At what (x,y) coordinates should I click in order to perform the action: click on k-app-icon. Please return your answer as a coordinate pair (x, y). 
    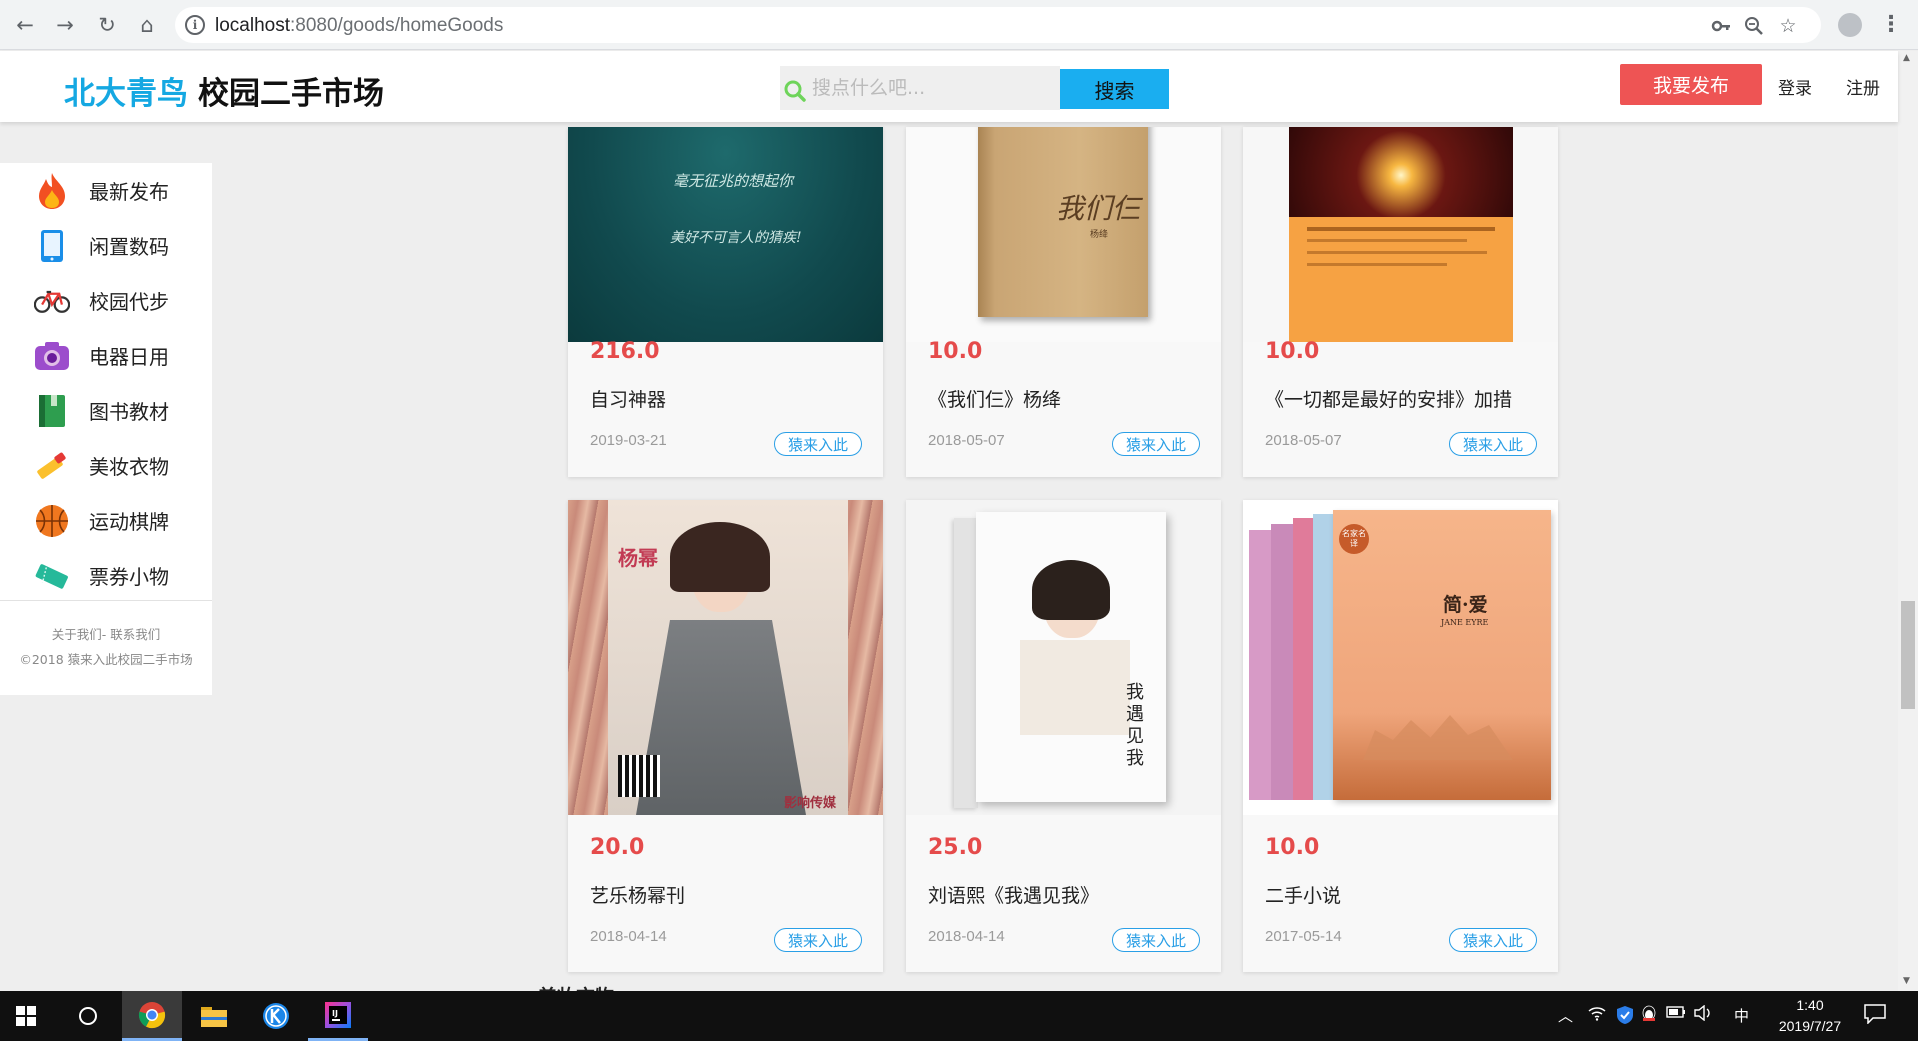
    Looking at the image, I should click on (276, 1016).